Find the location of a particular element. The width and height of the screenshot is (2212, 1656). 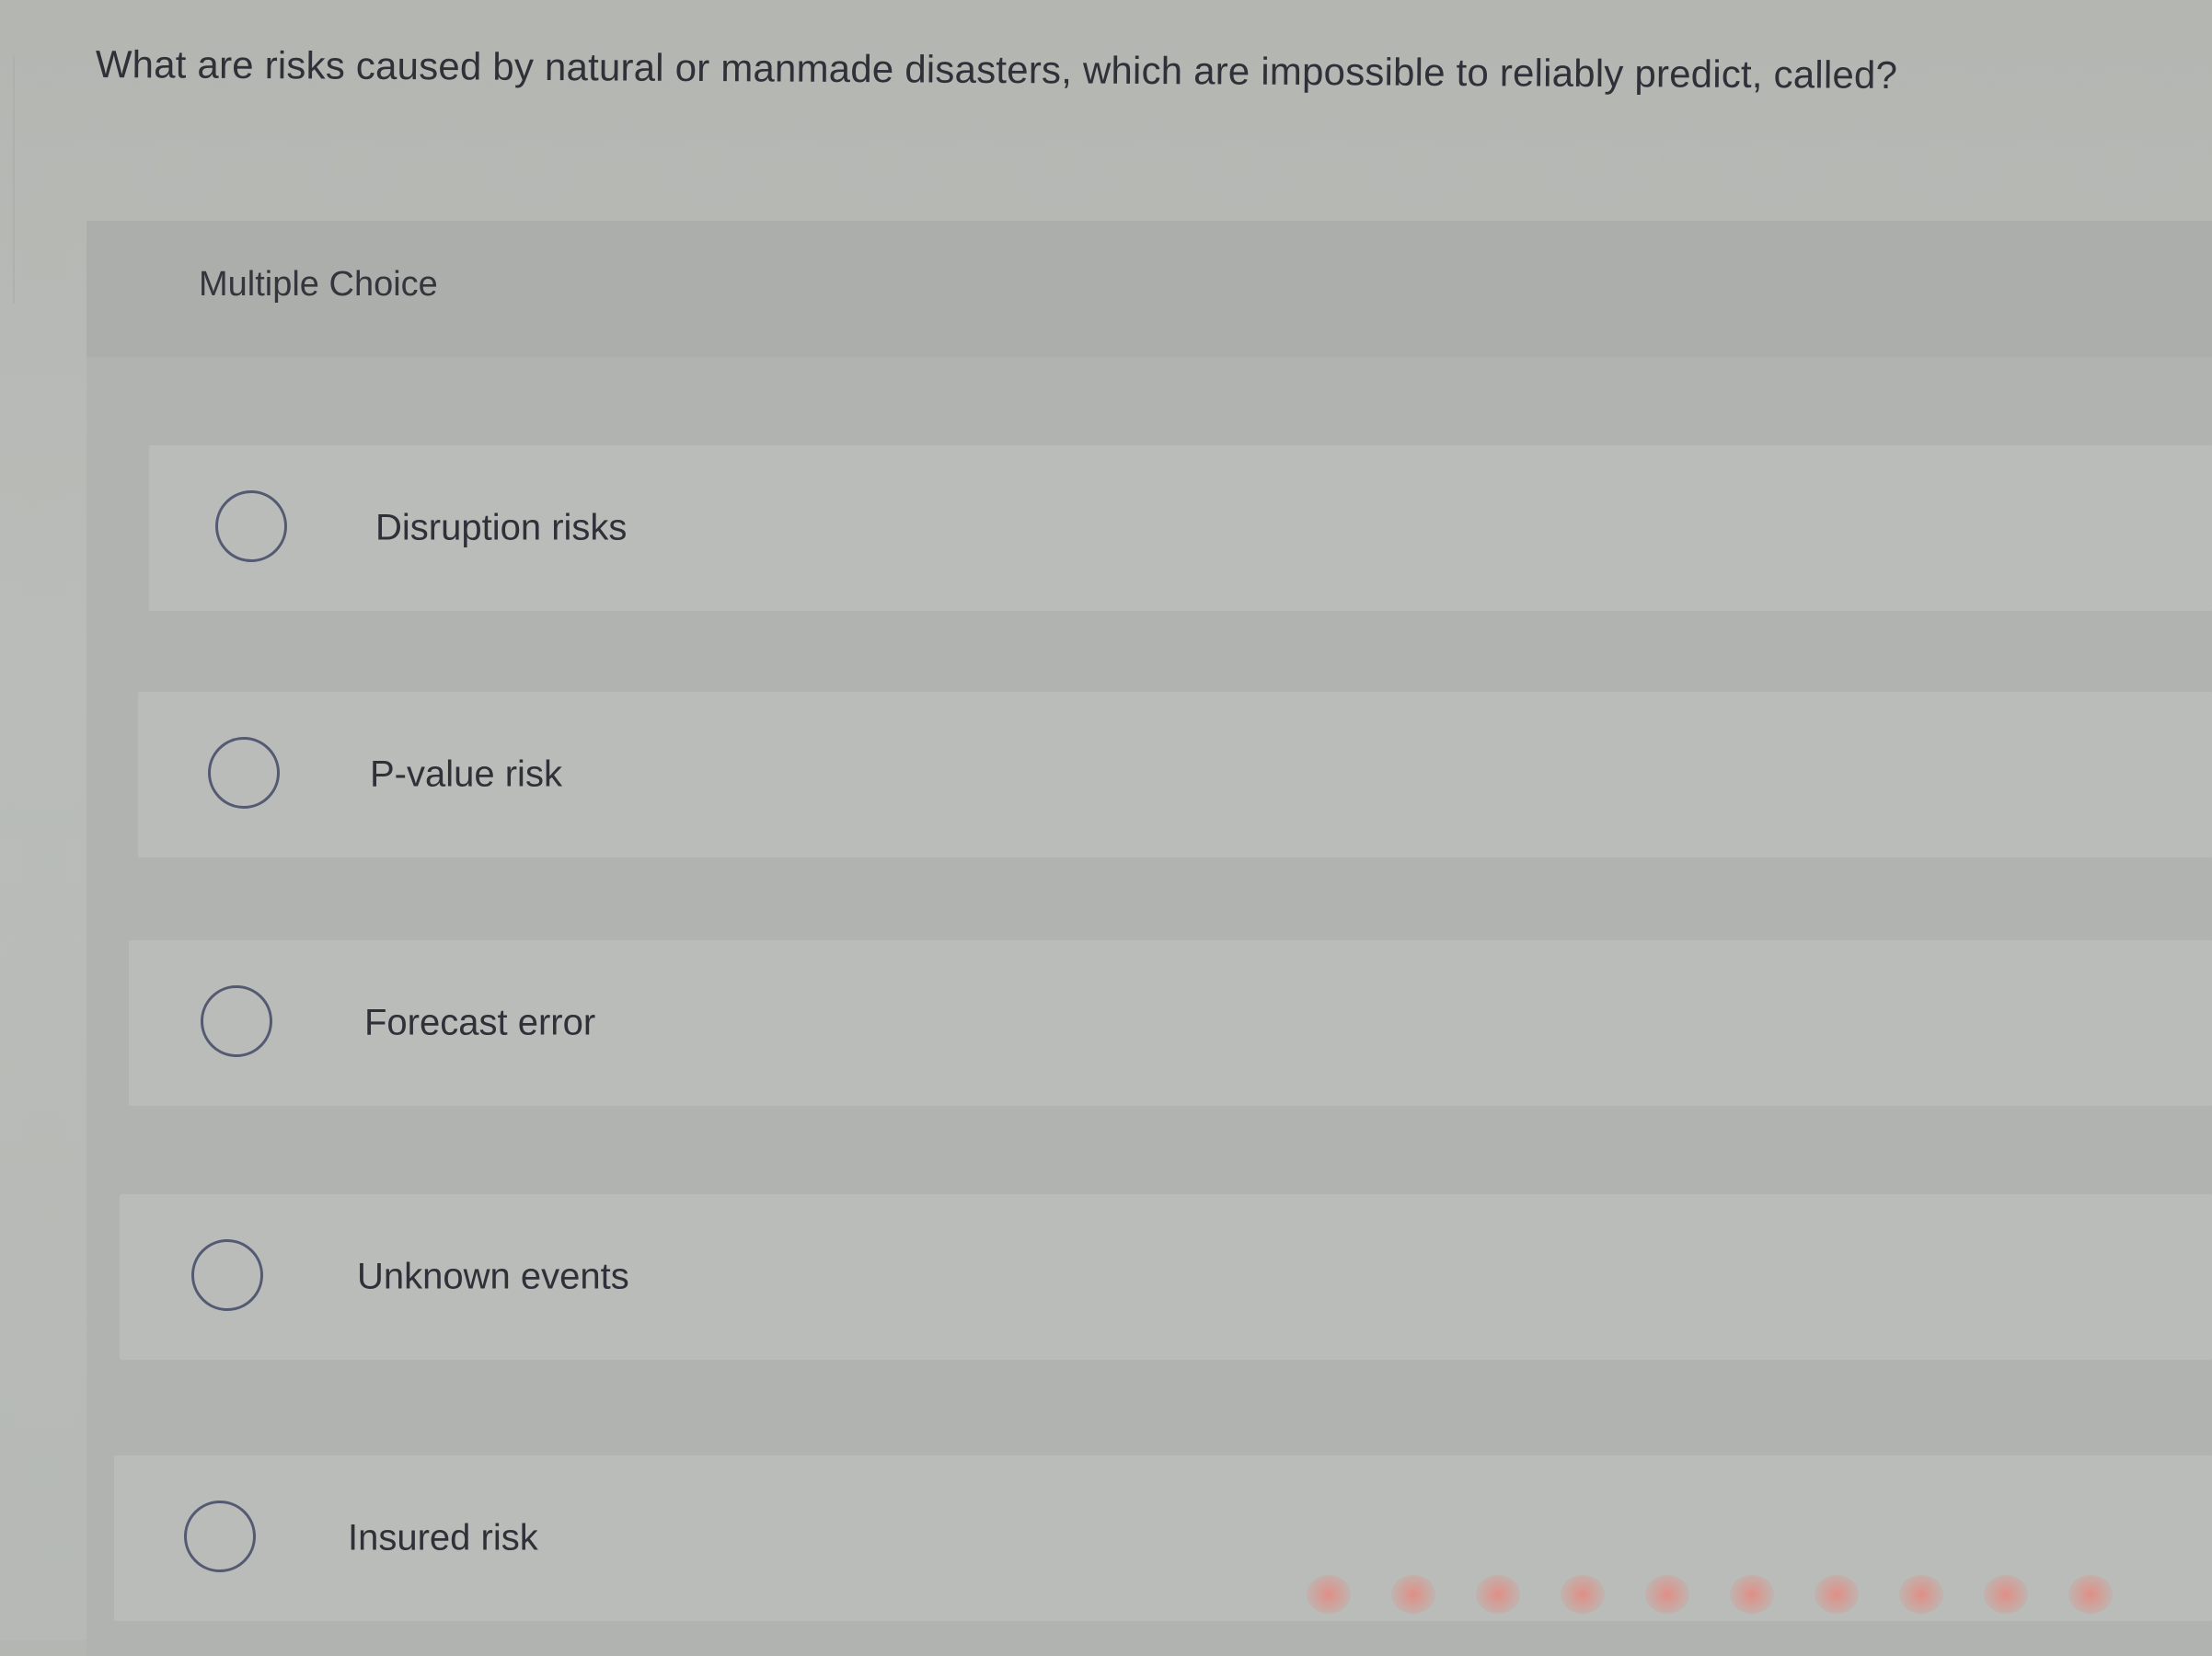

answer-option-p-value-risk: P-value risk is located at coordinates (1175, 774).